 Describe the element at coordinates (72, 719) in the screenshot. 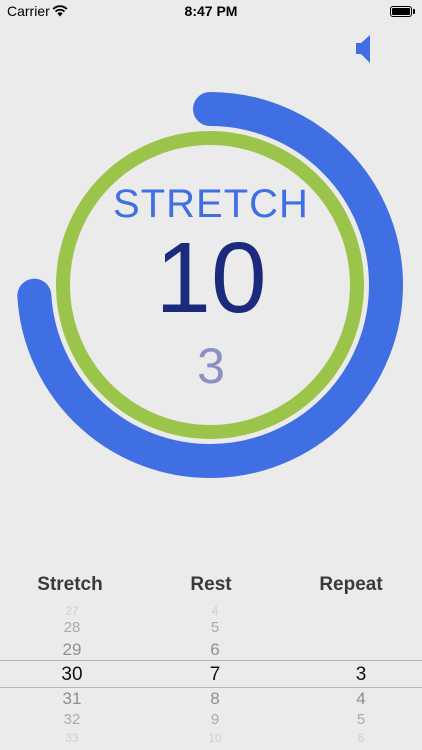

I see `picker-value: 32` at that location.